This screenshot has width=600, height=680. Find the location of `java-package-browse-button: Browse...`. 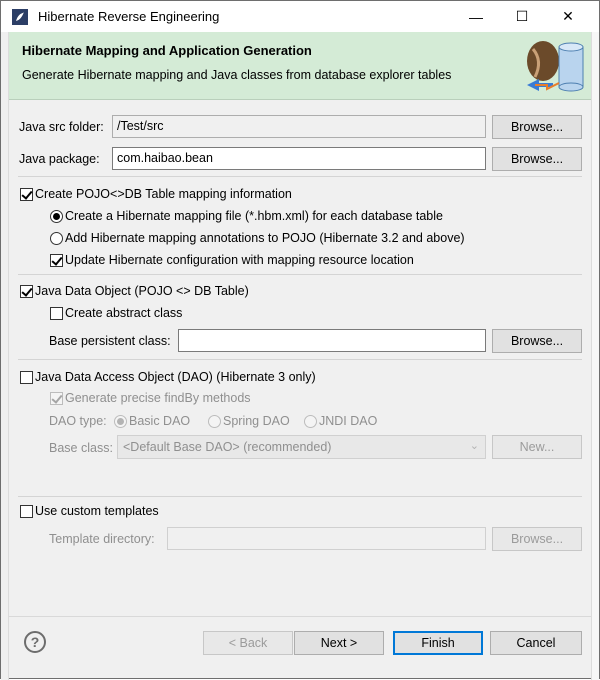

java-package-browse-button: Browse... is located at coordinates (537, 159).